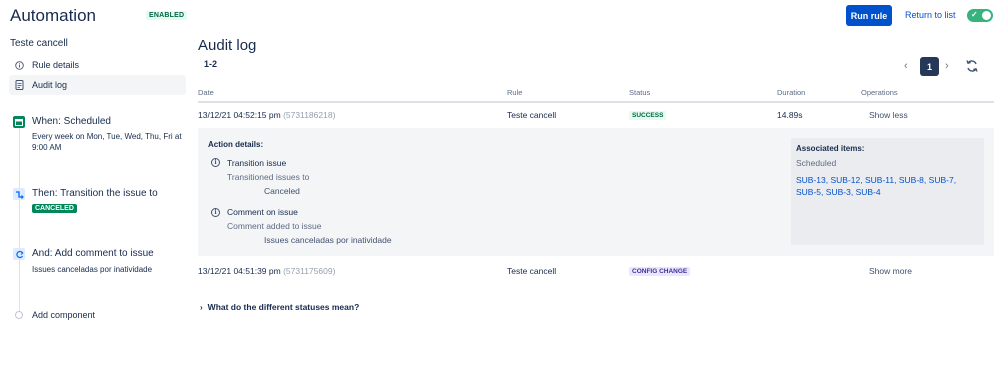  I want to click on column-header-date: Date, so click(206, 92).